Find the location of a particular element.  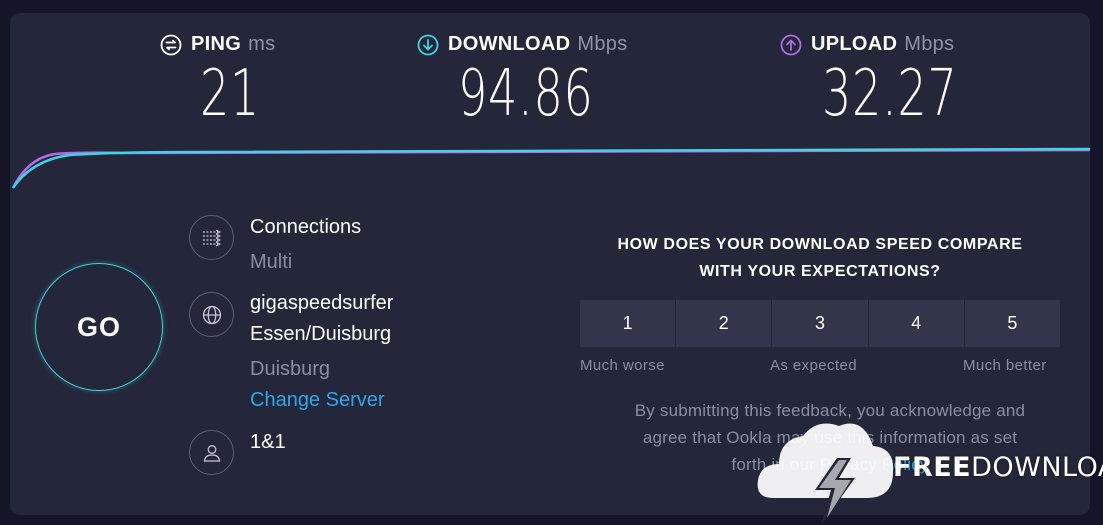

rating-button-3: 3 is located at coordinates (819, 323).